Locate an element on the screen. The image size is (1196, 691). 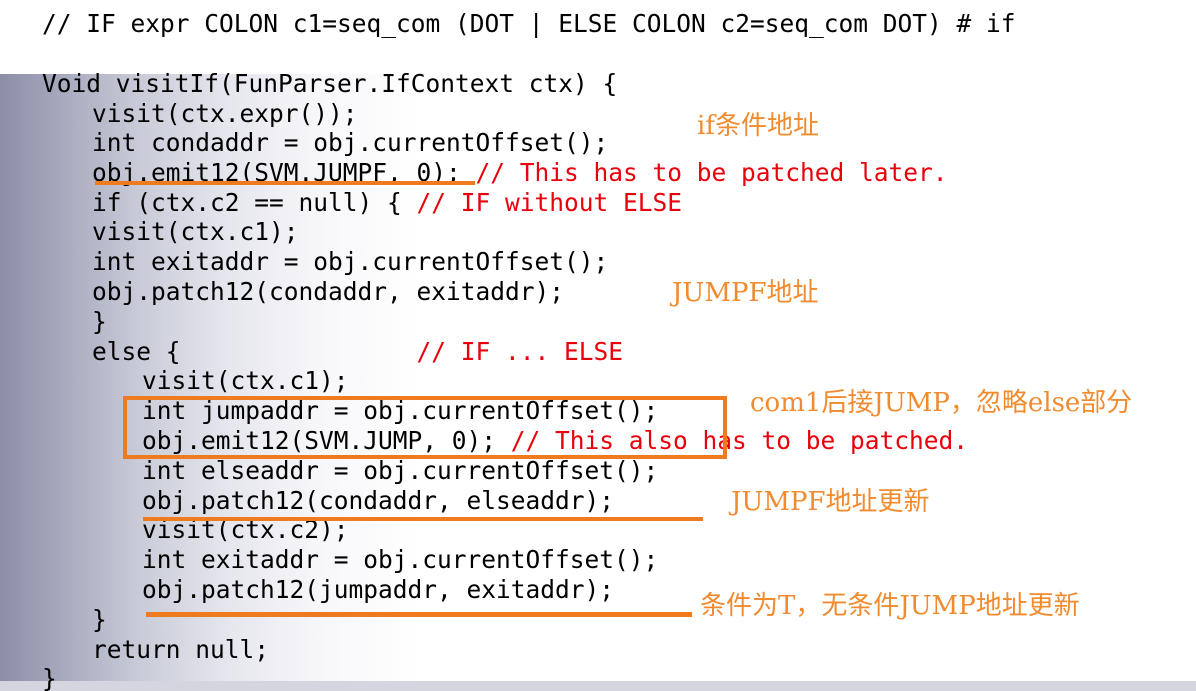
code-line: else { // IF ... ELSE is located at coordinates (357, 352).